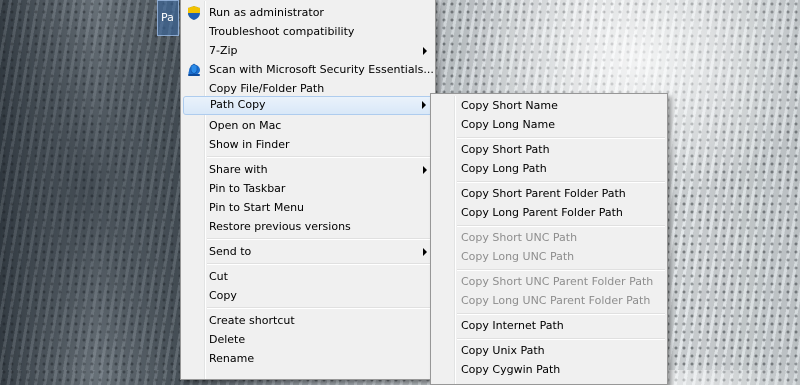  What do you see at coordinates (519, 237) in the screenshot?
I see `submenu-item-label: Copy Short UNC Path` at bounding box center [519, 237].